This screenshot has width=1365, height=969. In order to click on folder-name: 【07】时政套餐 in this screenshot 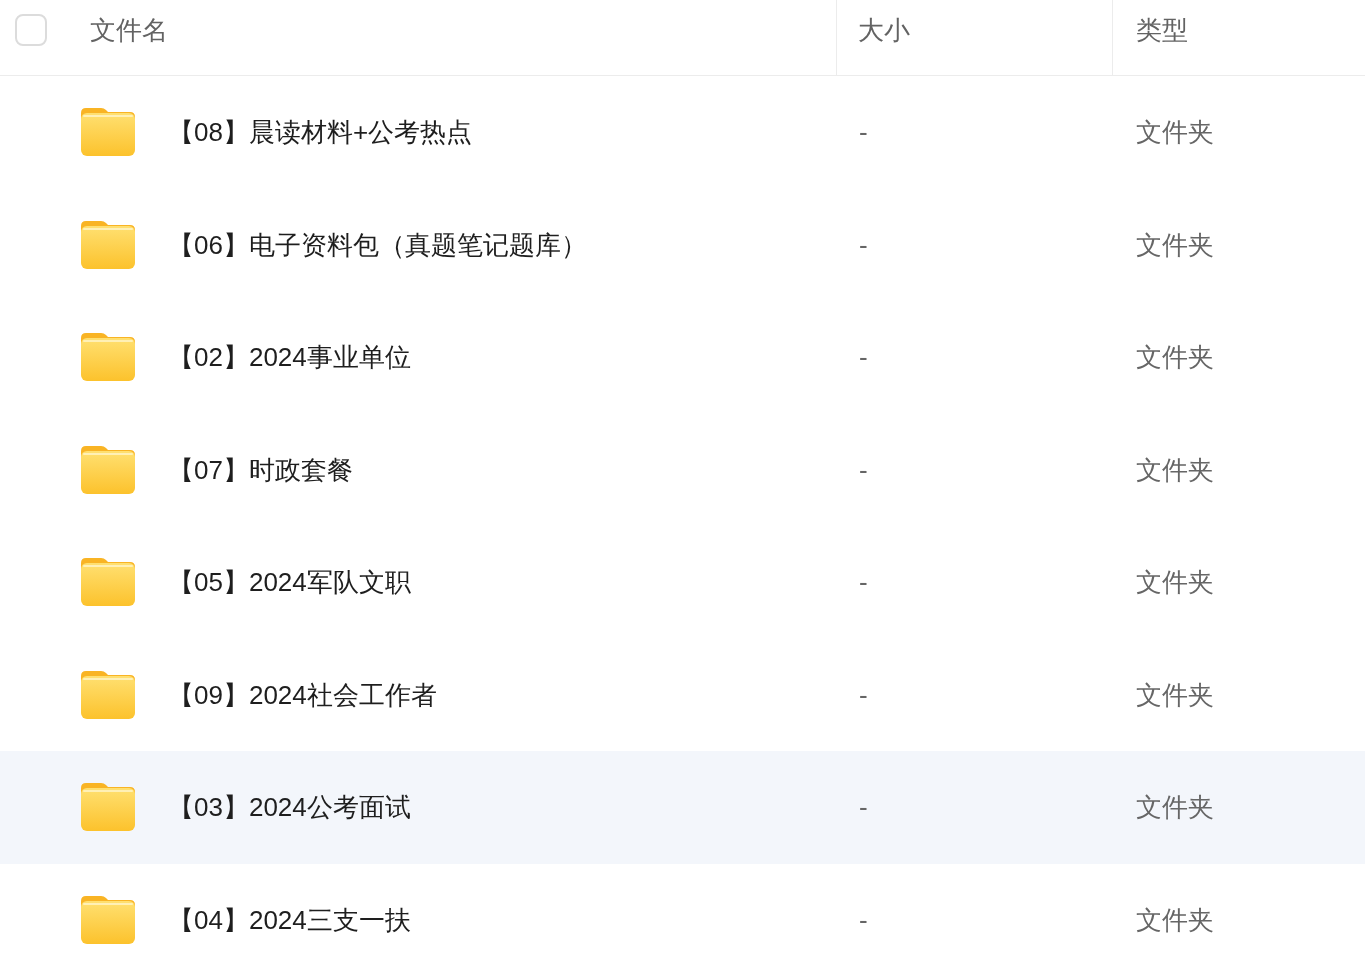, I will do `click(260, 469)`.